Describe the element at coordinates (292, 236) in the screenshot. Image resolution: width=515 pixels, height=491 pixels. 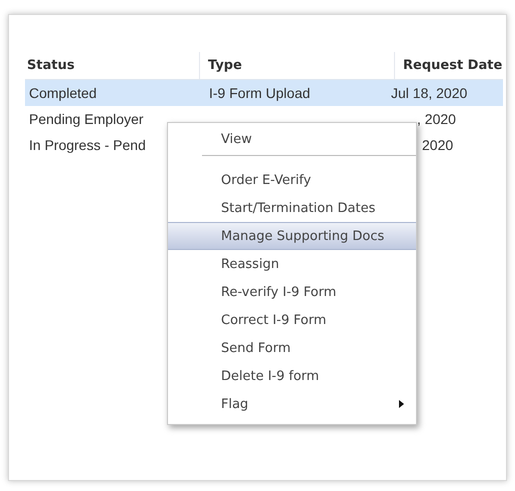
I see `menu-item: Manage Supporting Docs` at that location.